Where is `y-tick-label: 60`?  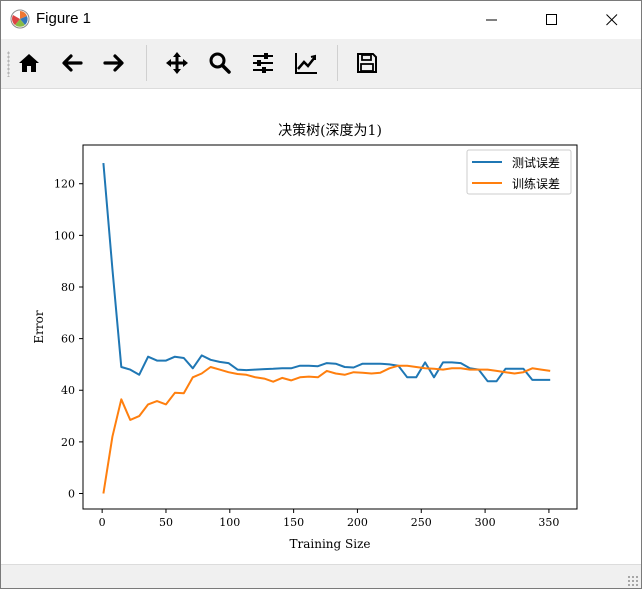 y-tick-label: 60 is located at coordinates (68, 339).